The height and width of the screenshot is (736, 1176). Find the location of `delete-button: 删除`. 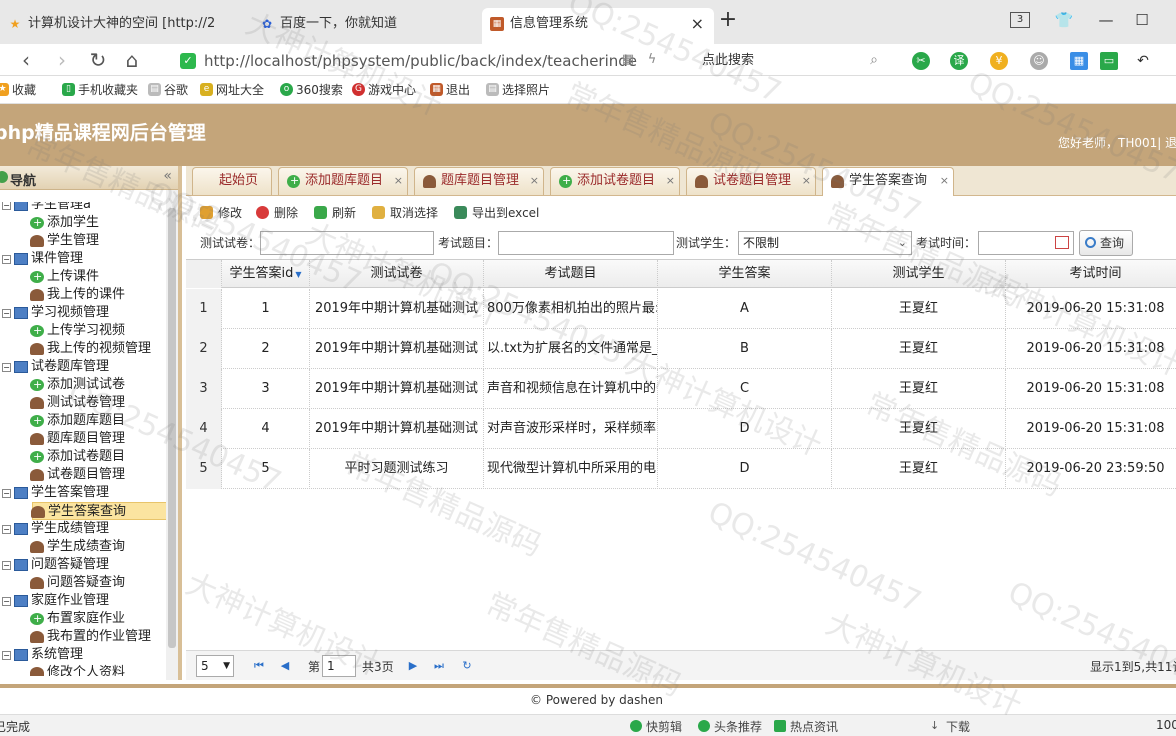

delete-button: 删除 is located at coordinates (277, 213).